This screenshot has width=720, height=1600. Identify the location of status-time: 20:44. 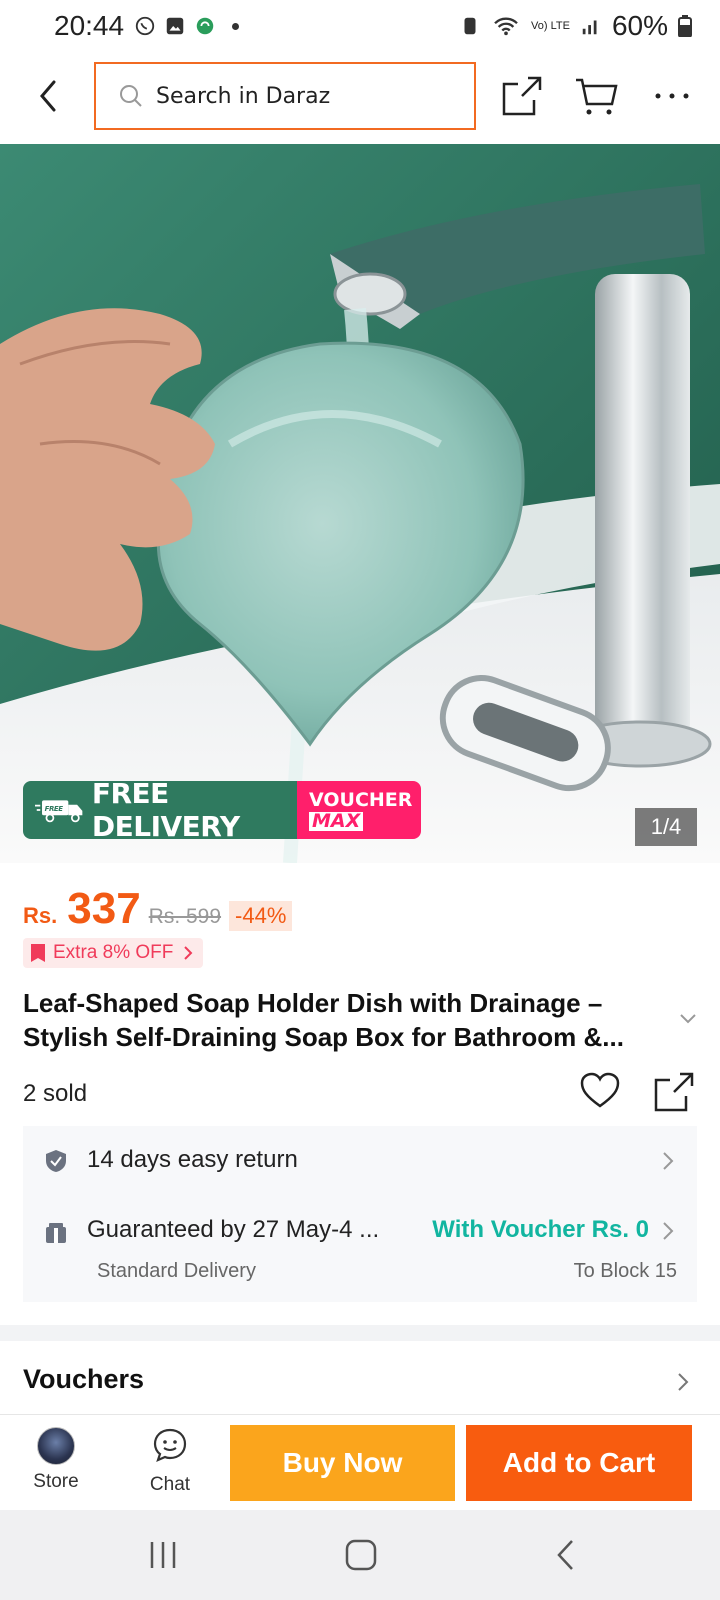
(89, 25).